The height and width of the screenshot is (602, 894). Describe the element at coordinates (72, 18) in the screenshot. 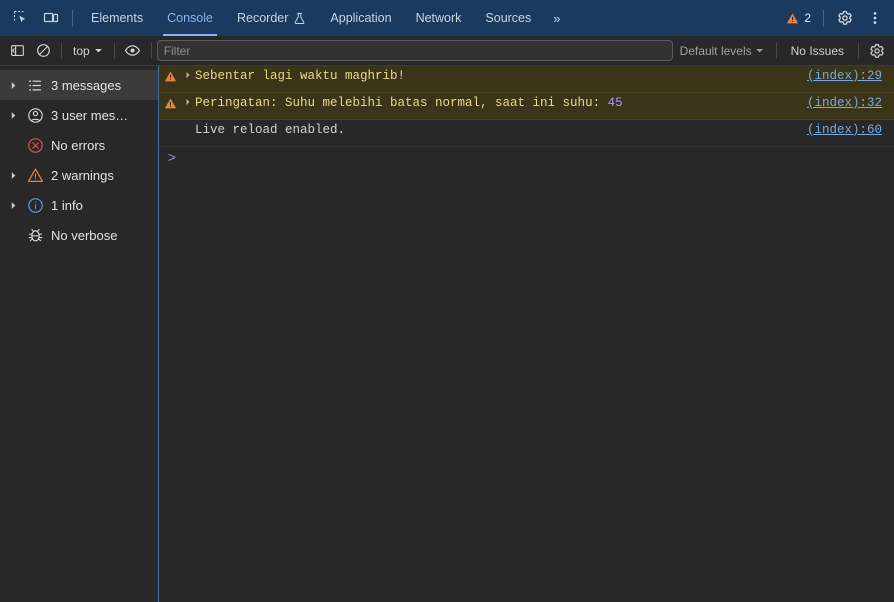

I see `tabbar-divider` at that location.